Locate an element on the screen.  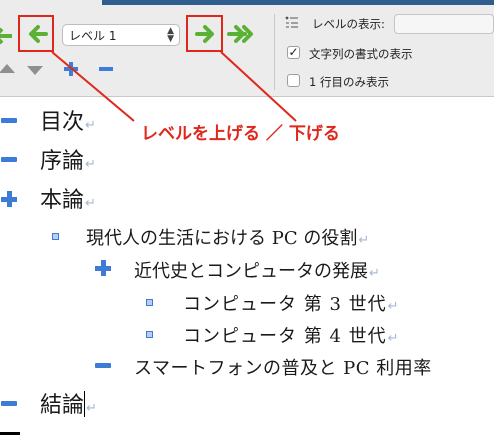
outline-item-text: 結論 is located at coordinates (62, 405).